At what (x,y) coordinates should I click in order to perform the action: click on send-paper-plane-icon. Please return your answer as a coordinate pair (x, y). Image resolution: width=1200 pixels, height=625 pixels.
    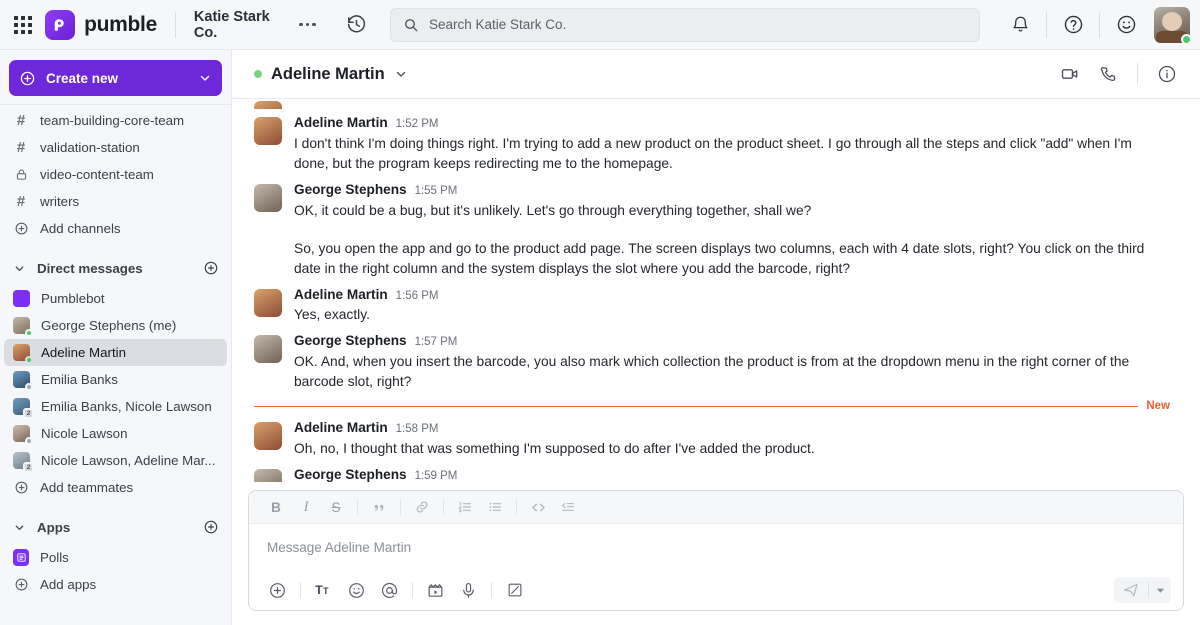
    Looking at the image, I should click on (1131, 590).